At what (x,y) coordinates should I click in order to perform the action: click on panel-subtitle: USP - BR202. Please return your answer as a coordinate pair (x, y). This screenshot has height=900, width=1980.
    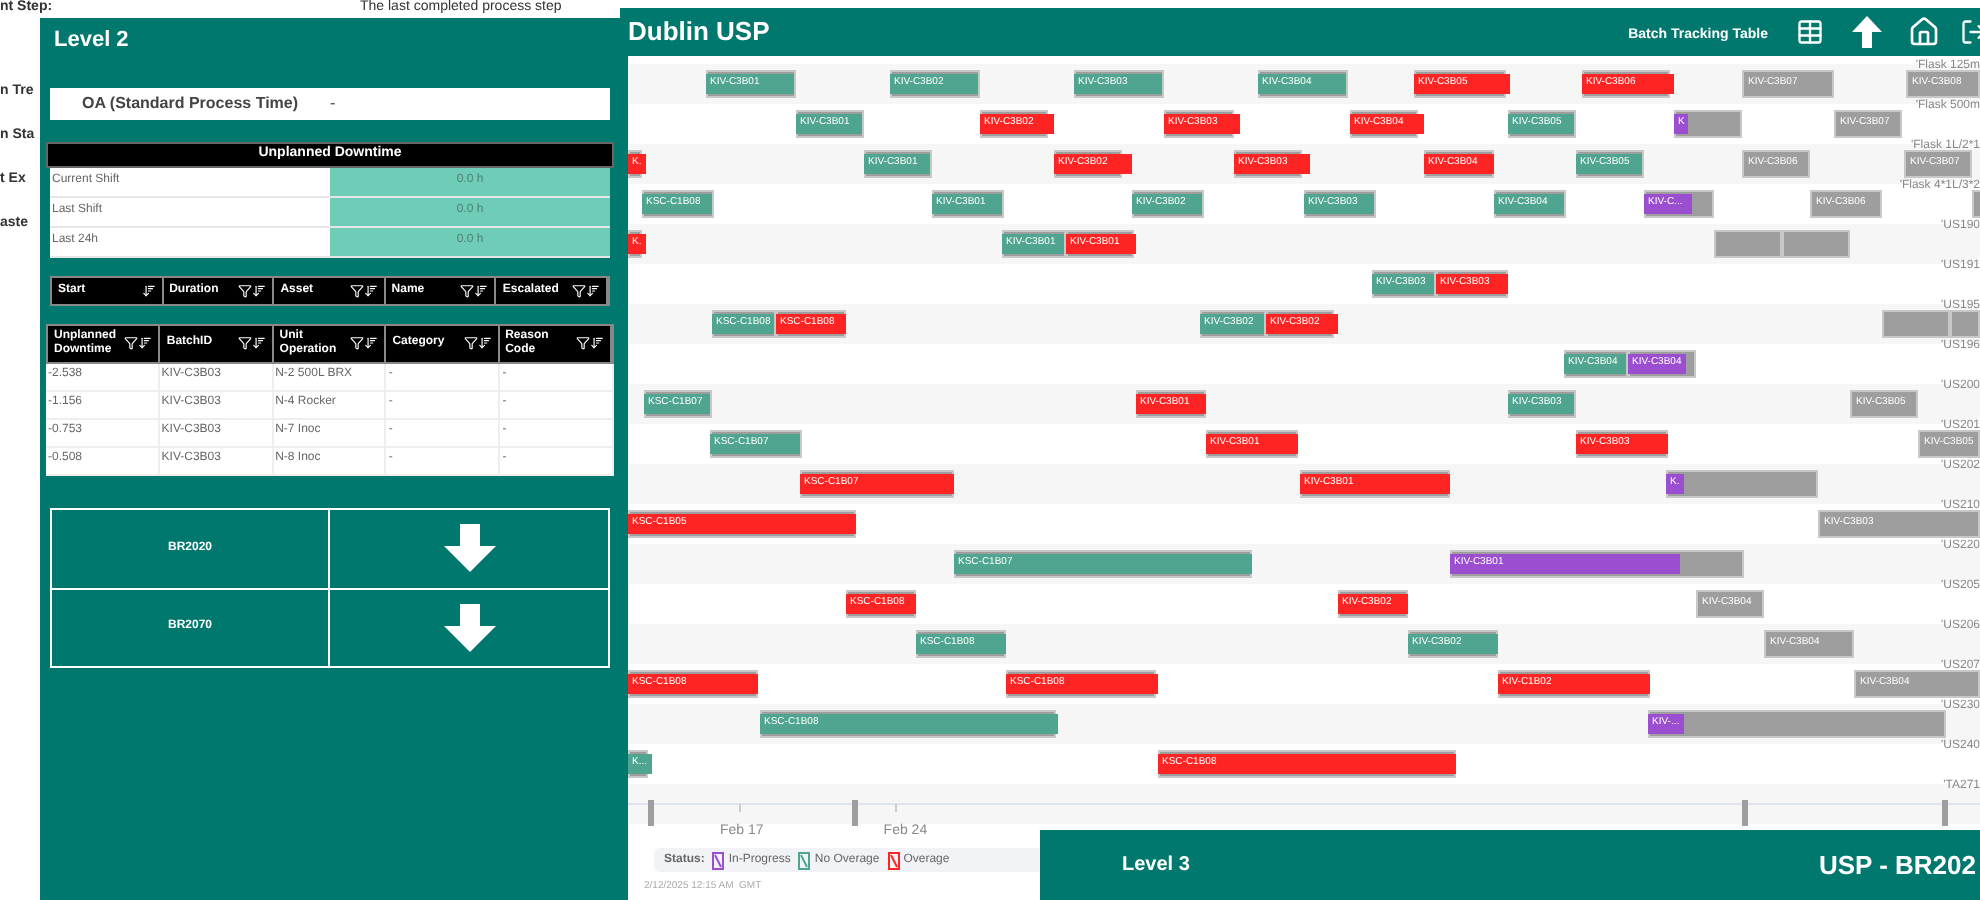
    Looking at the image, I should click on (1897, 865).